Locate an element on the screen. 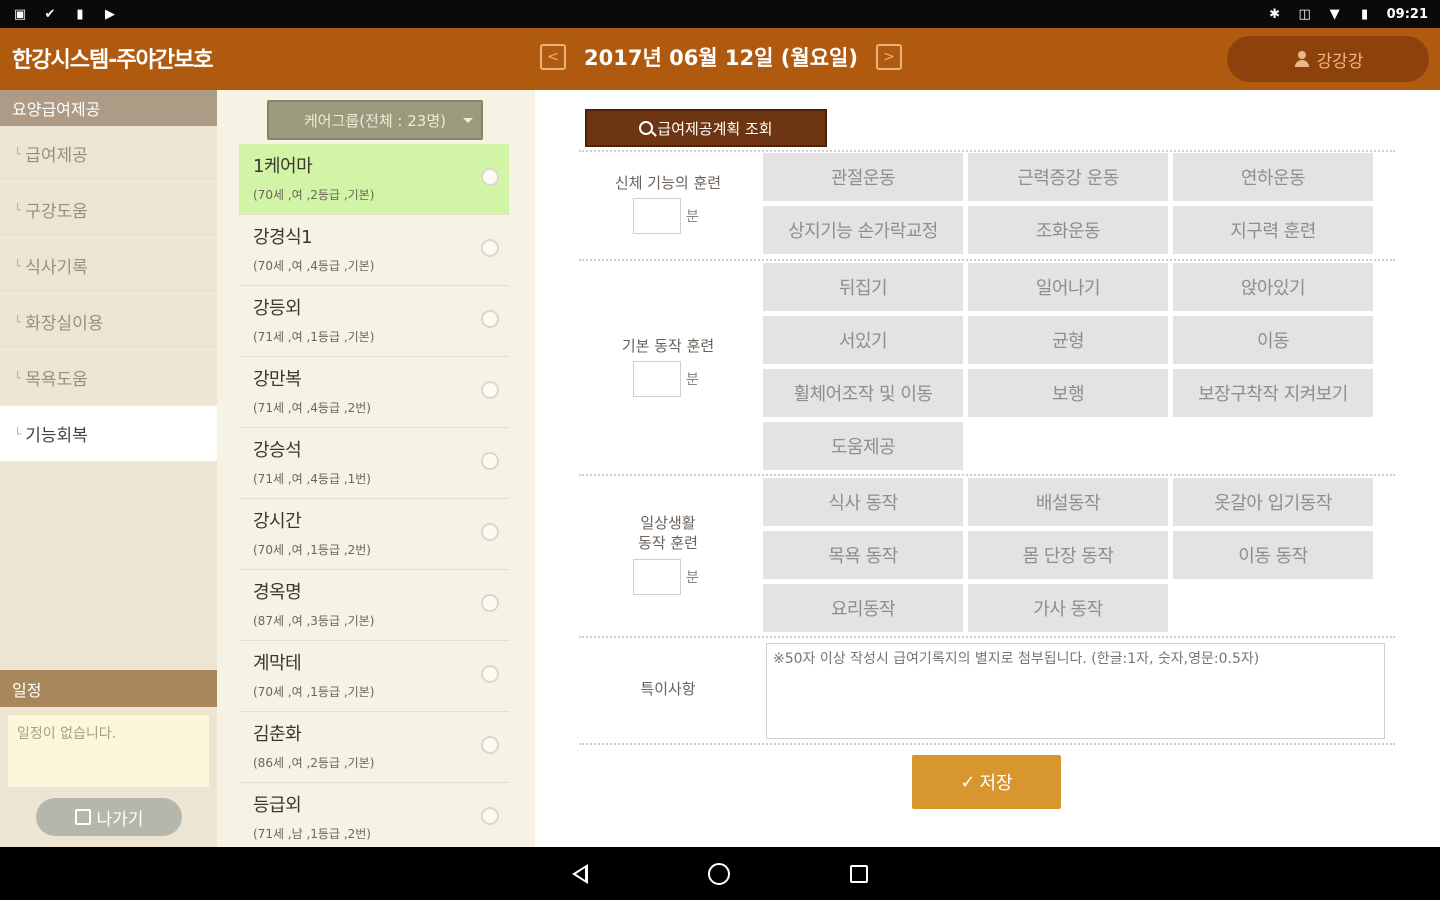 Image resolution: width=1440 pixels, height=900 pixels. sidebar-item-toilet: └ 화장실이용 is located at coordinates (108, 322).